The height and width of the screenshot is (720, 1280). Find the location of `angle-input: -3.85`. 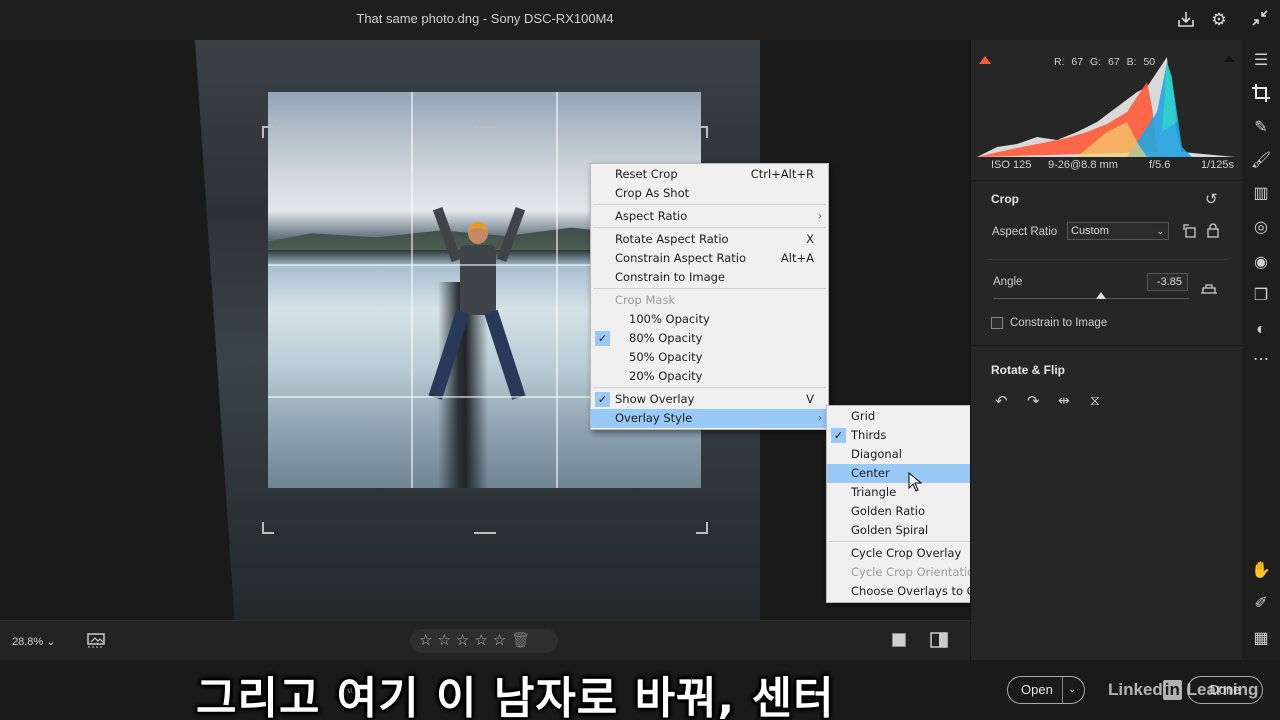

angle-input: -3.85 is located at coordinates (1167, 282).